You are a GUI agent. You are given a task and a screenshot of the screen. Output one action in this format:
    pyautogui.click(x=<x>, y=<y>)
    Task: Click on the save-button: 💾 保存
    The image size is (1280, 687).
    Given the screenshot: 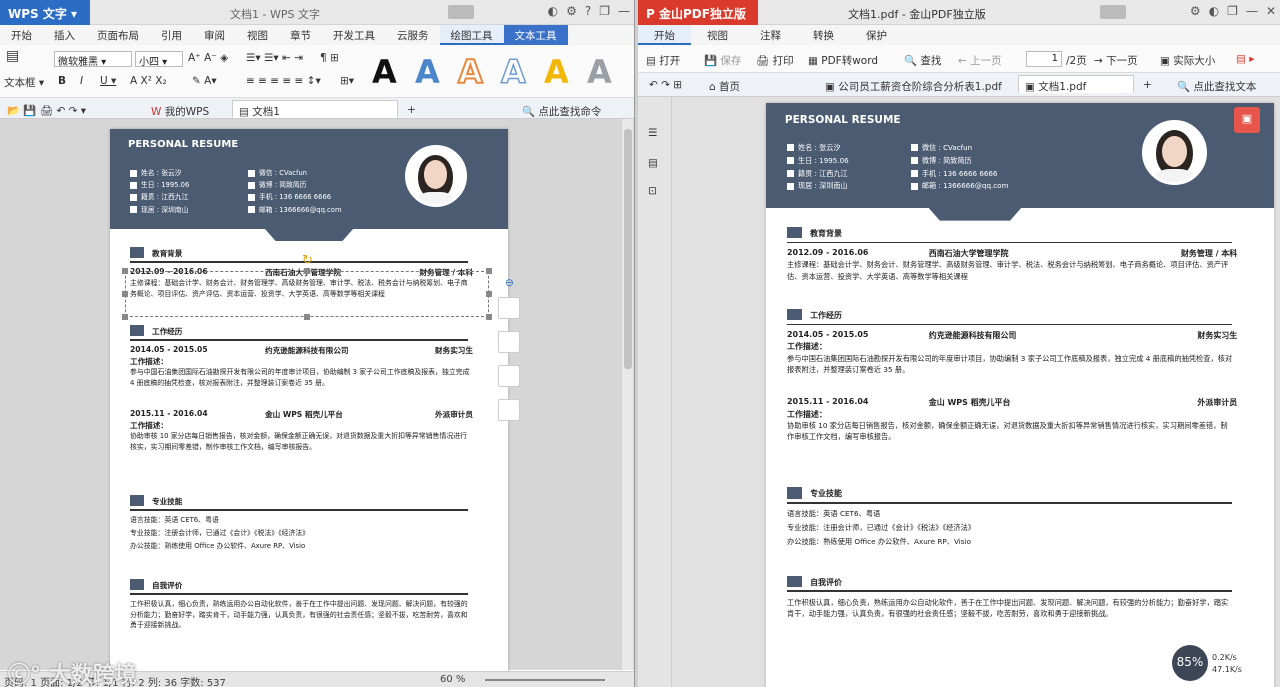 What is the action you would take?
    pyautogui.click(x=722, y=60)
    